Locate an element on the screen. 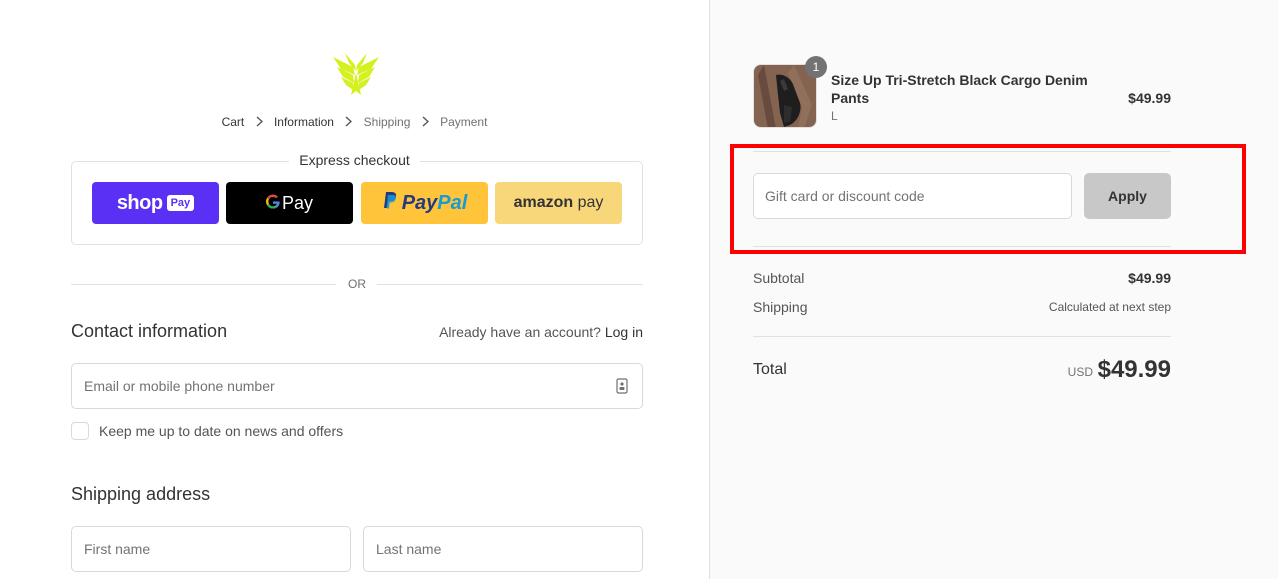 Image resolution: width=1278 pixels, height=579 pixels. paypal-icon is located at coordinates (390, 203).